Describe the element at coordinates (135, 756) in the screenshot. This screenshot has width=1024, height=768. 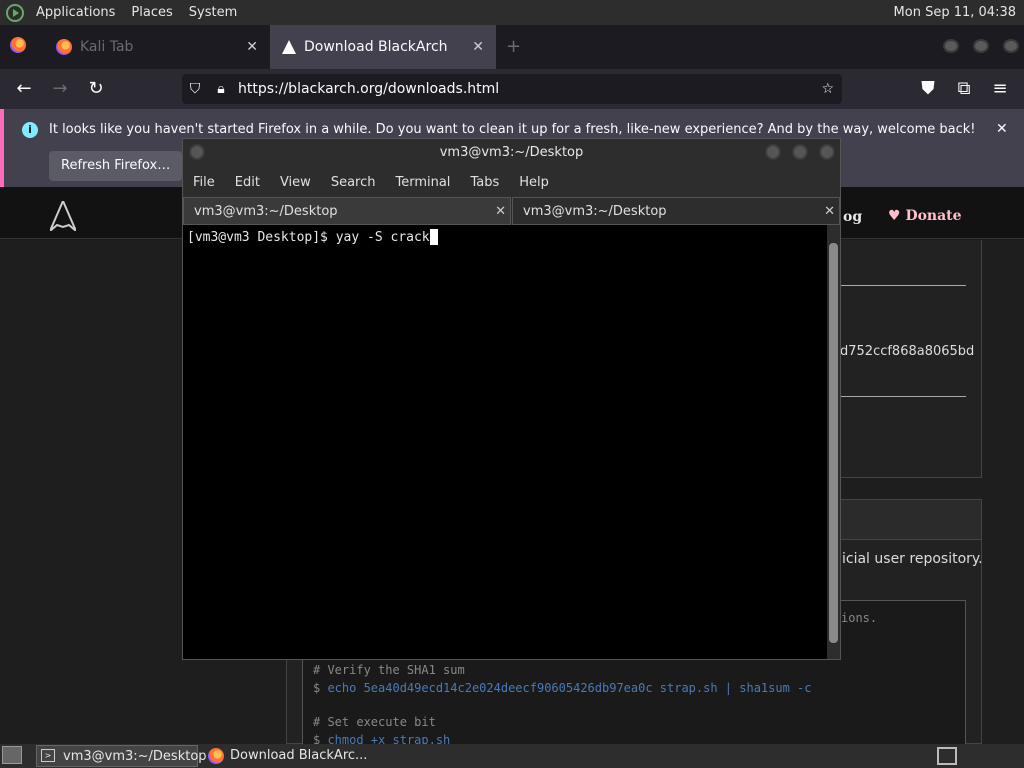
I see `taskbar-label: vm3@vm3:~/Desktop` at that location.